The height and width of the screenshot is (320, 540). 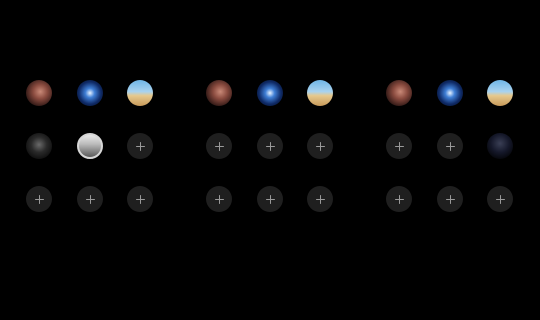 I want to click on profile-photo-hooded-icon, so click(x=500, y=146).